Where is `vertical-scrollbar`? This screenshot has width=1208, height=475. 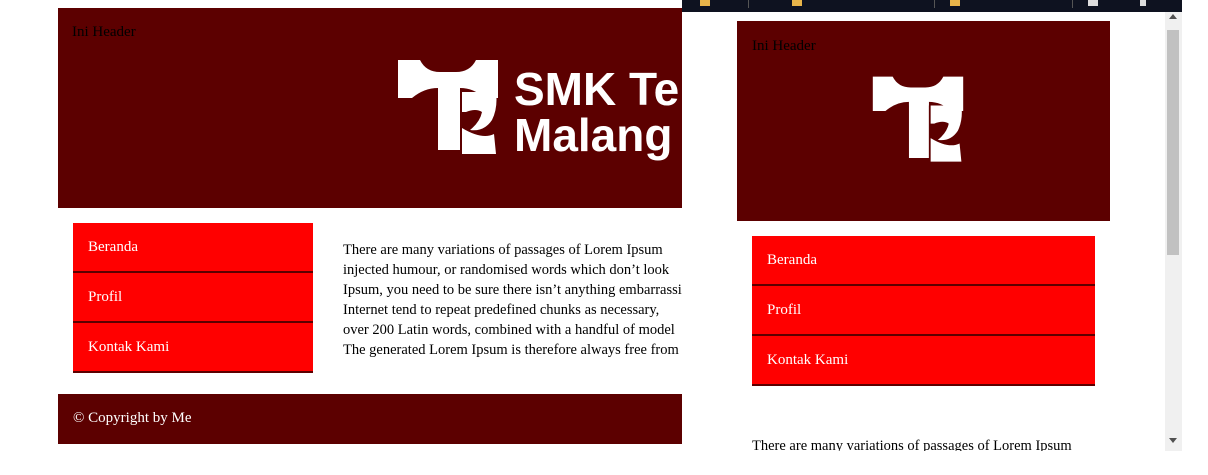 vertical-scrollbar is located at coordinates (1173, 231).